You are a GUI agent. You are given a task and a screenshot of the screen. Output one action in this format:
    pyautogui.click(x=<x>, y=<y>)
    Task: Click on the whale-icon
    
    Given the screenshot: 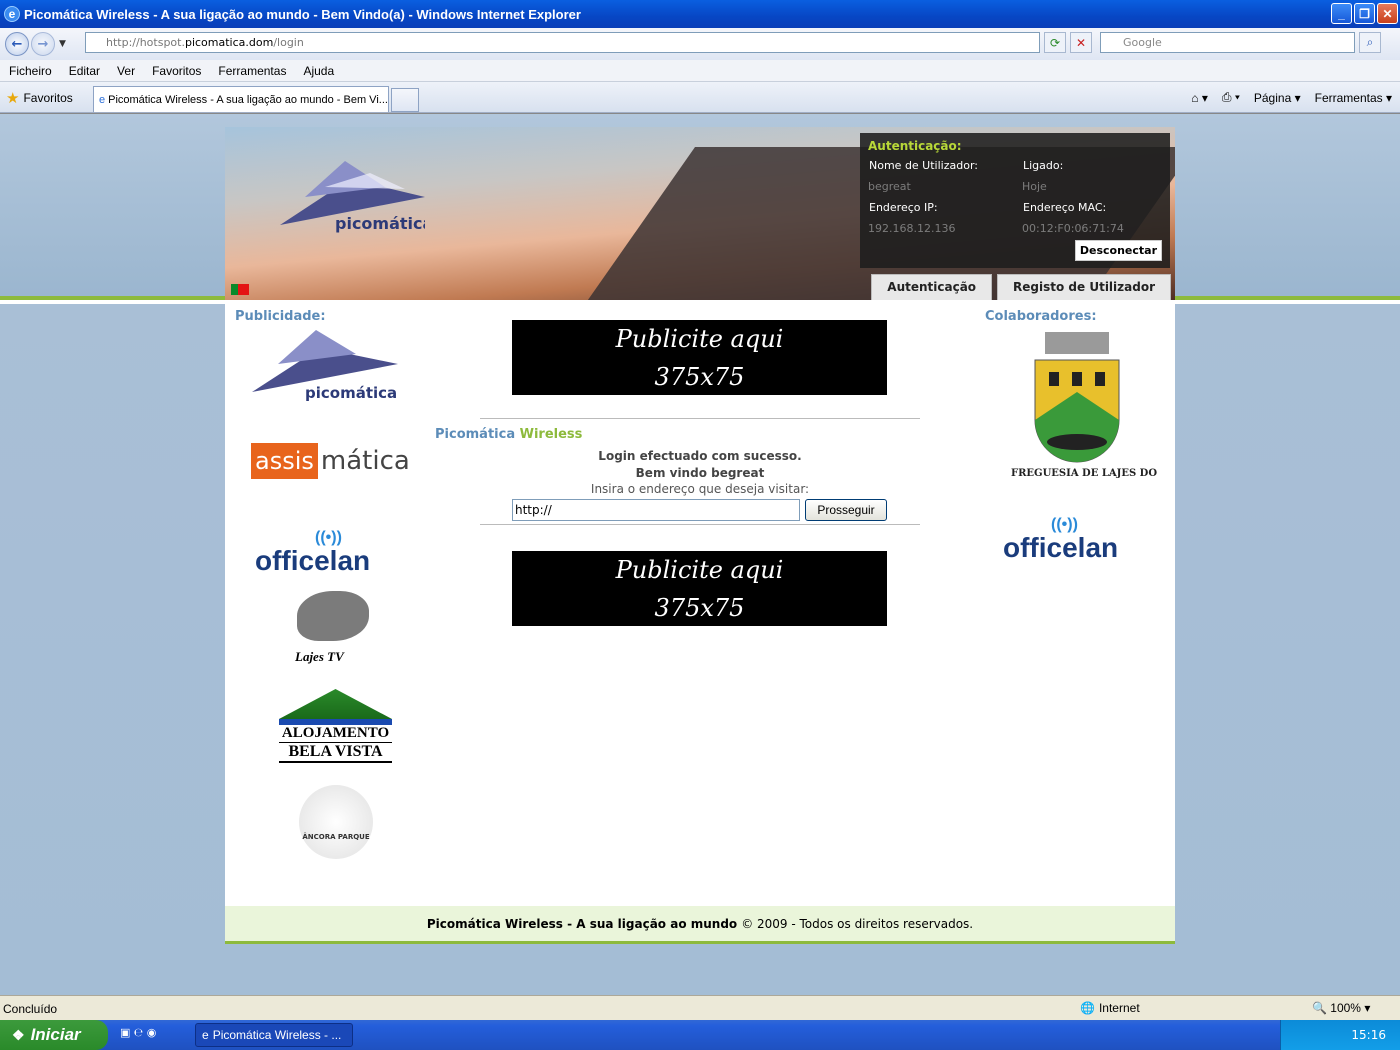 What is the action you would take?
    pyautogui.click(x=333, y=616)
    